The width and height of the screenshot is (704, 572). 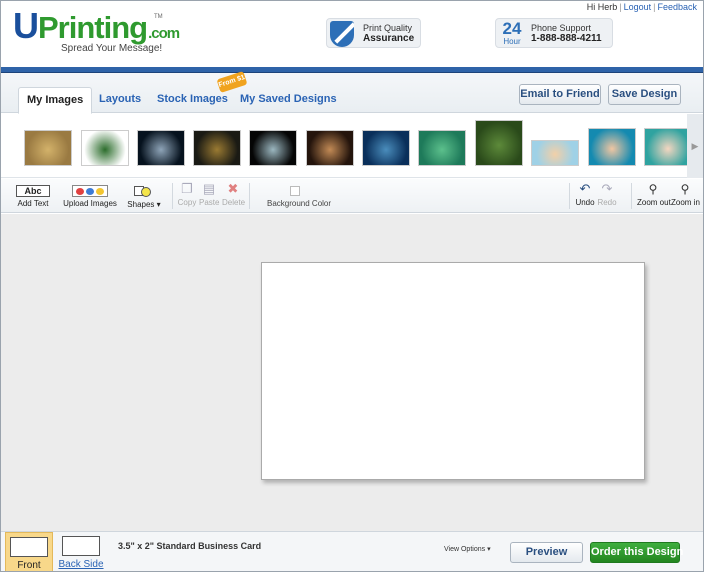 I want to click on zoom-in-icon: ⚲, so click(x=685, y=189).